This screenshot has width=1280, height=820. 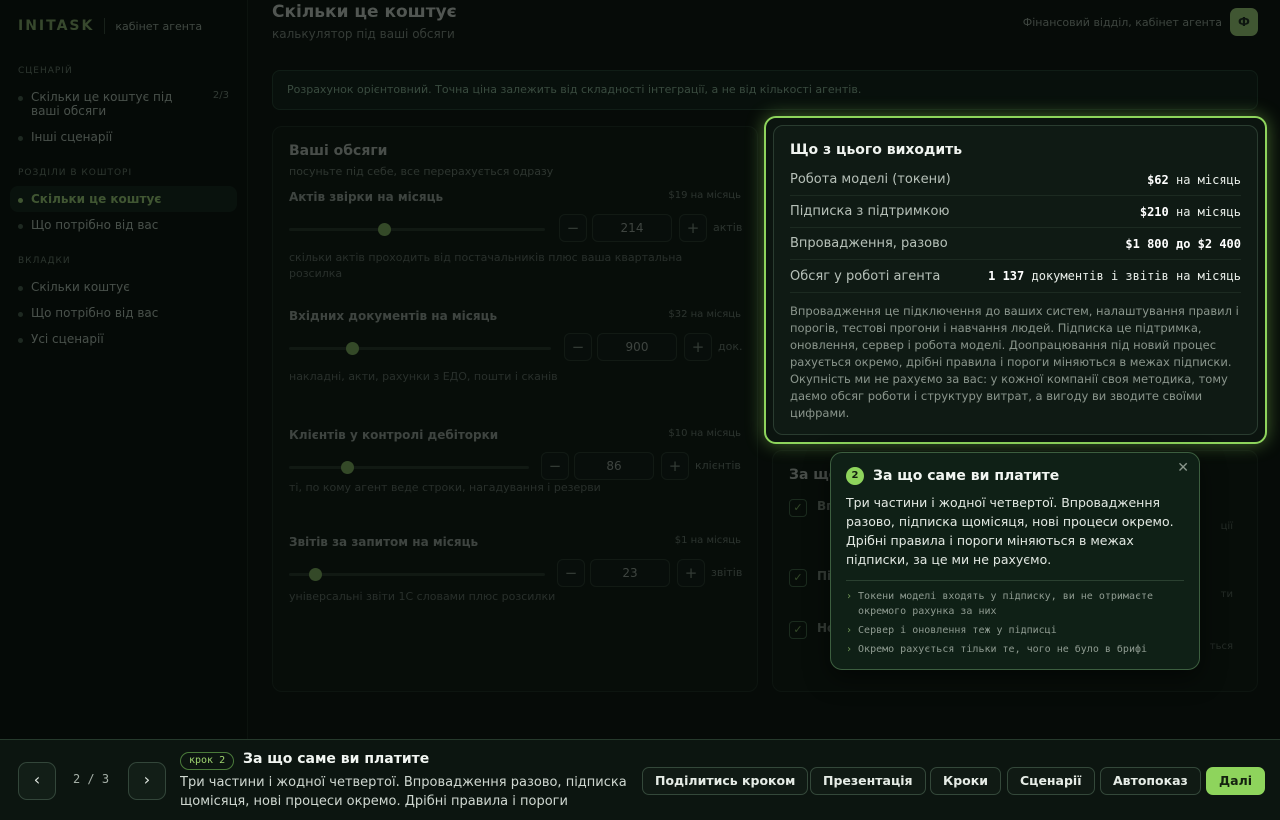 I want to click on close-icon: ✕, so click(x=1183, y=468).